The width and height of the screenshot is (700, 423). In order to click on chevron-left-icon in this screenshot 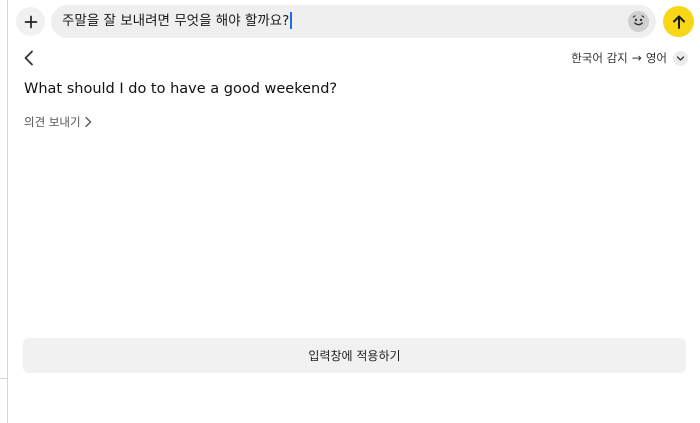, I will do `click(28, 58)`.